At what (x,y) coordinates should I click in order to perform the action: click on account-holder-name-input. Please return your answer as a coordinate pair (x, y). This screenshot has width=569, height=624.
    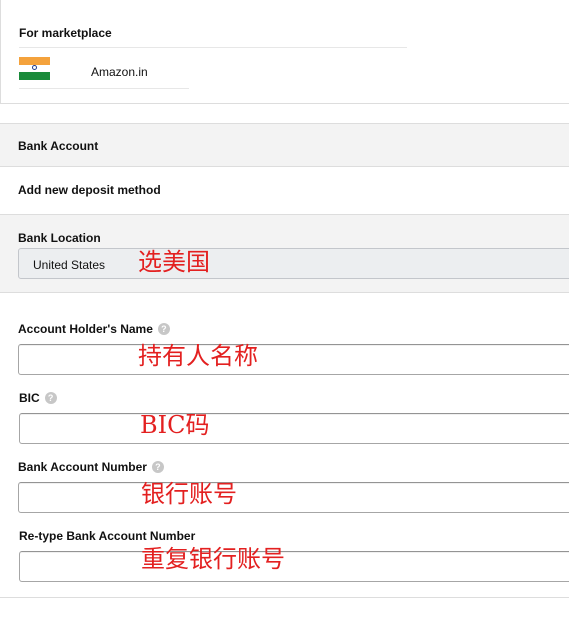
    Looking at the image, I should click on (293, 359).